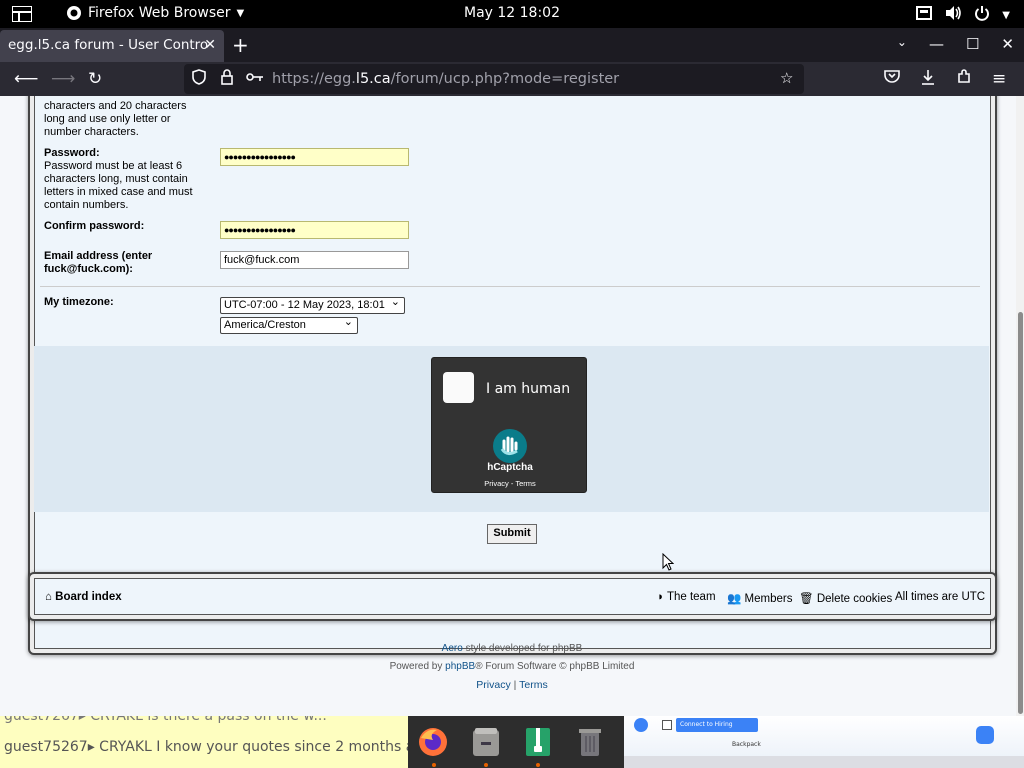 Image resolution: width=1024 pixels, height=768 pixels. I want to click on firefox-icon, so click(433, 742).